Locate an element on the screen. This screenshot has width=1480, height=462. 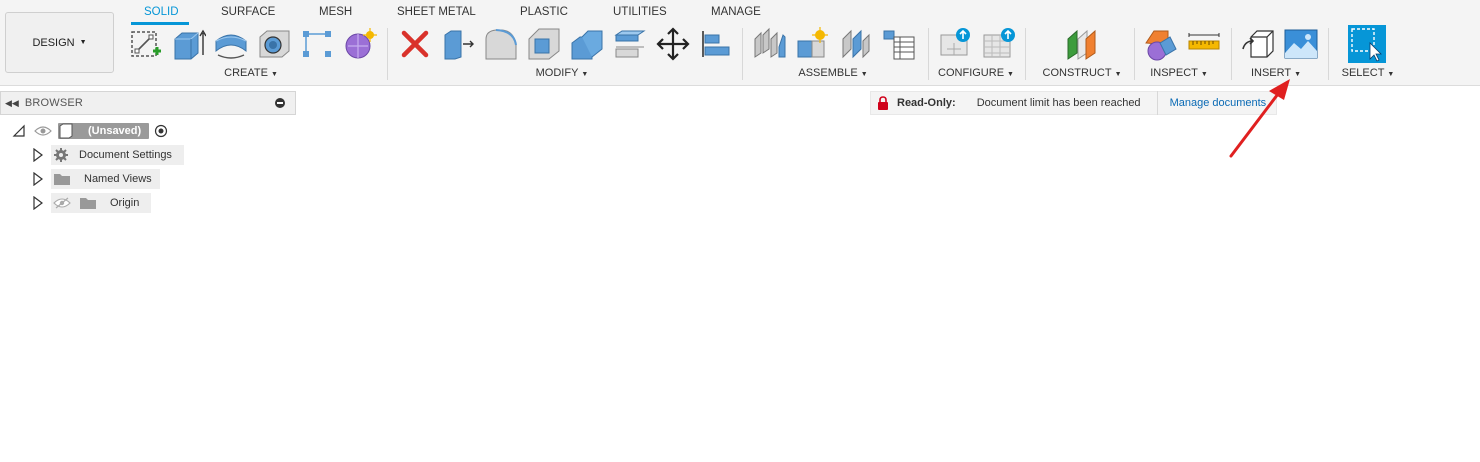
as-built-joint-icon is located at coordinates (856, 44).